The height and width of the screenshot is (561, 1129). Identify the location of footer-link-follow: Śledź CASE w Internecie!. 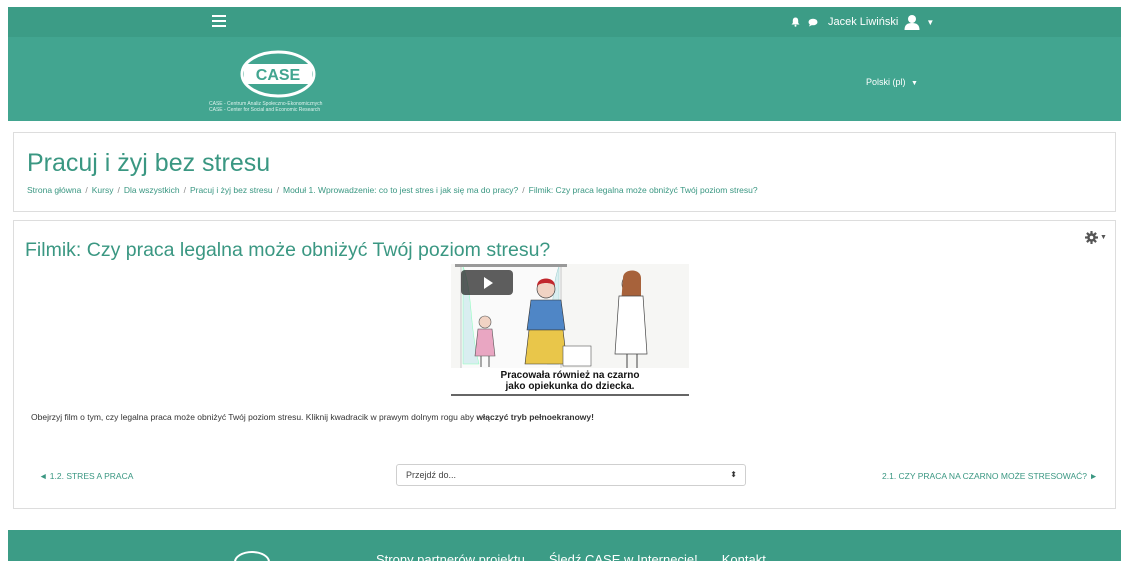
(623, 556).